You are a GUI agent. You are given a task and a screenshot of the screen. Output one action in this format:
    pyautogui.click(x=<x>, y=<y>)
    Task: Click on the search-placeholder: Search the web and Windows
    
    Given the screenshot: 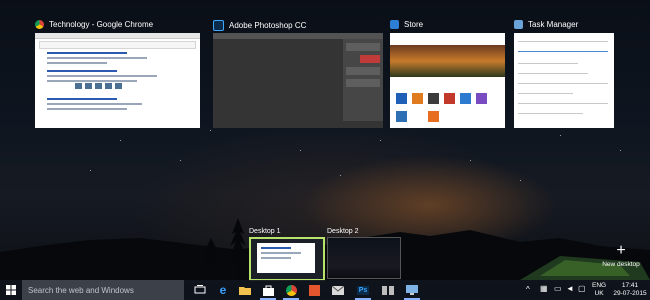 What is the action you would take?
    pyautogui.click(x=81, y=290)
    